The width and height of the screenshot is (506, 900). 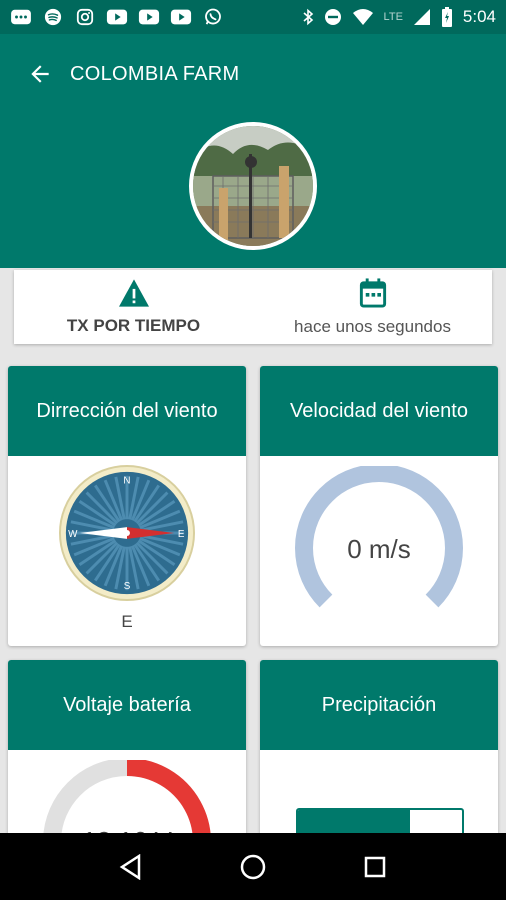 What do you see at coordinates (181, 534) in the screenshot?
I see `compass-e: E` at bounding box center [181, 534].